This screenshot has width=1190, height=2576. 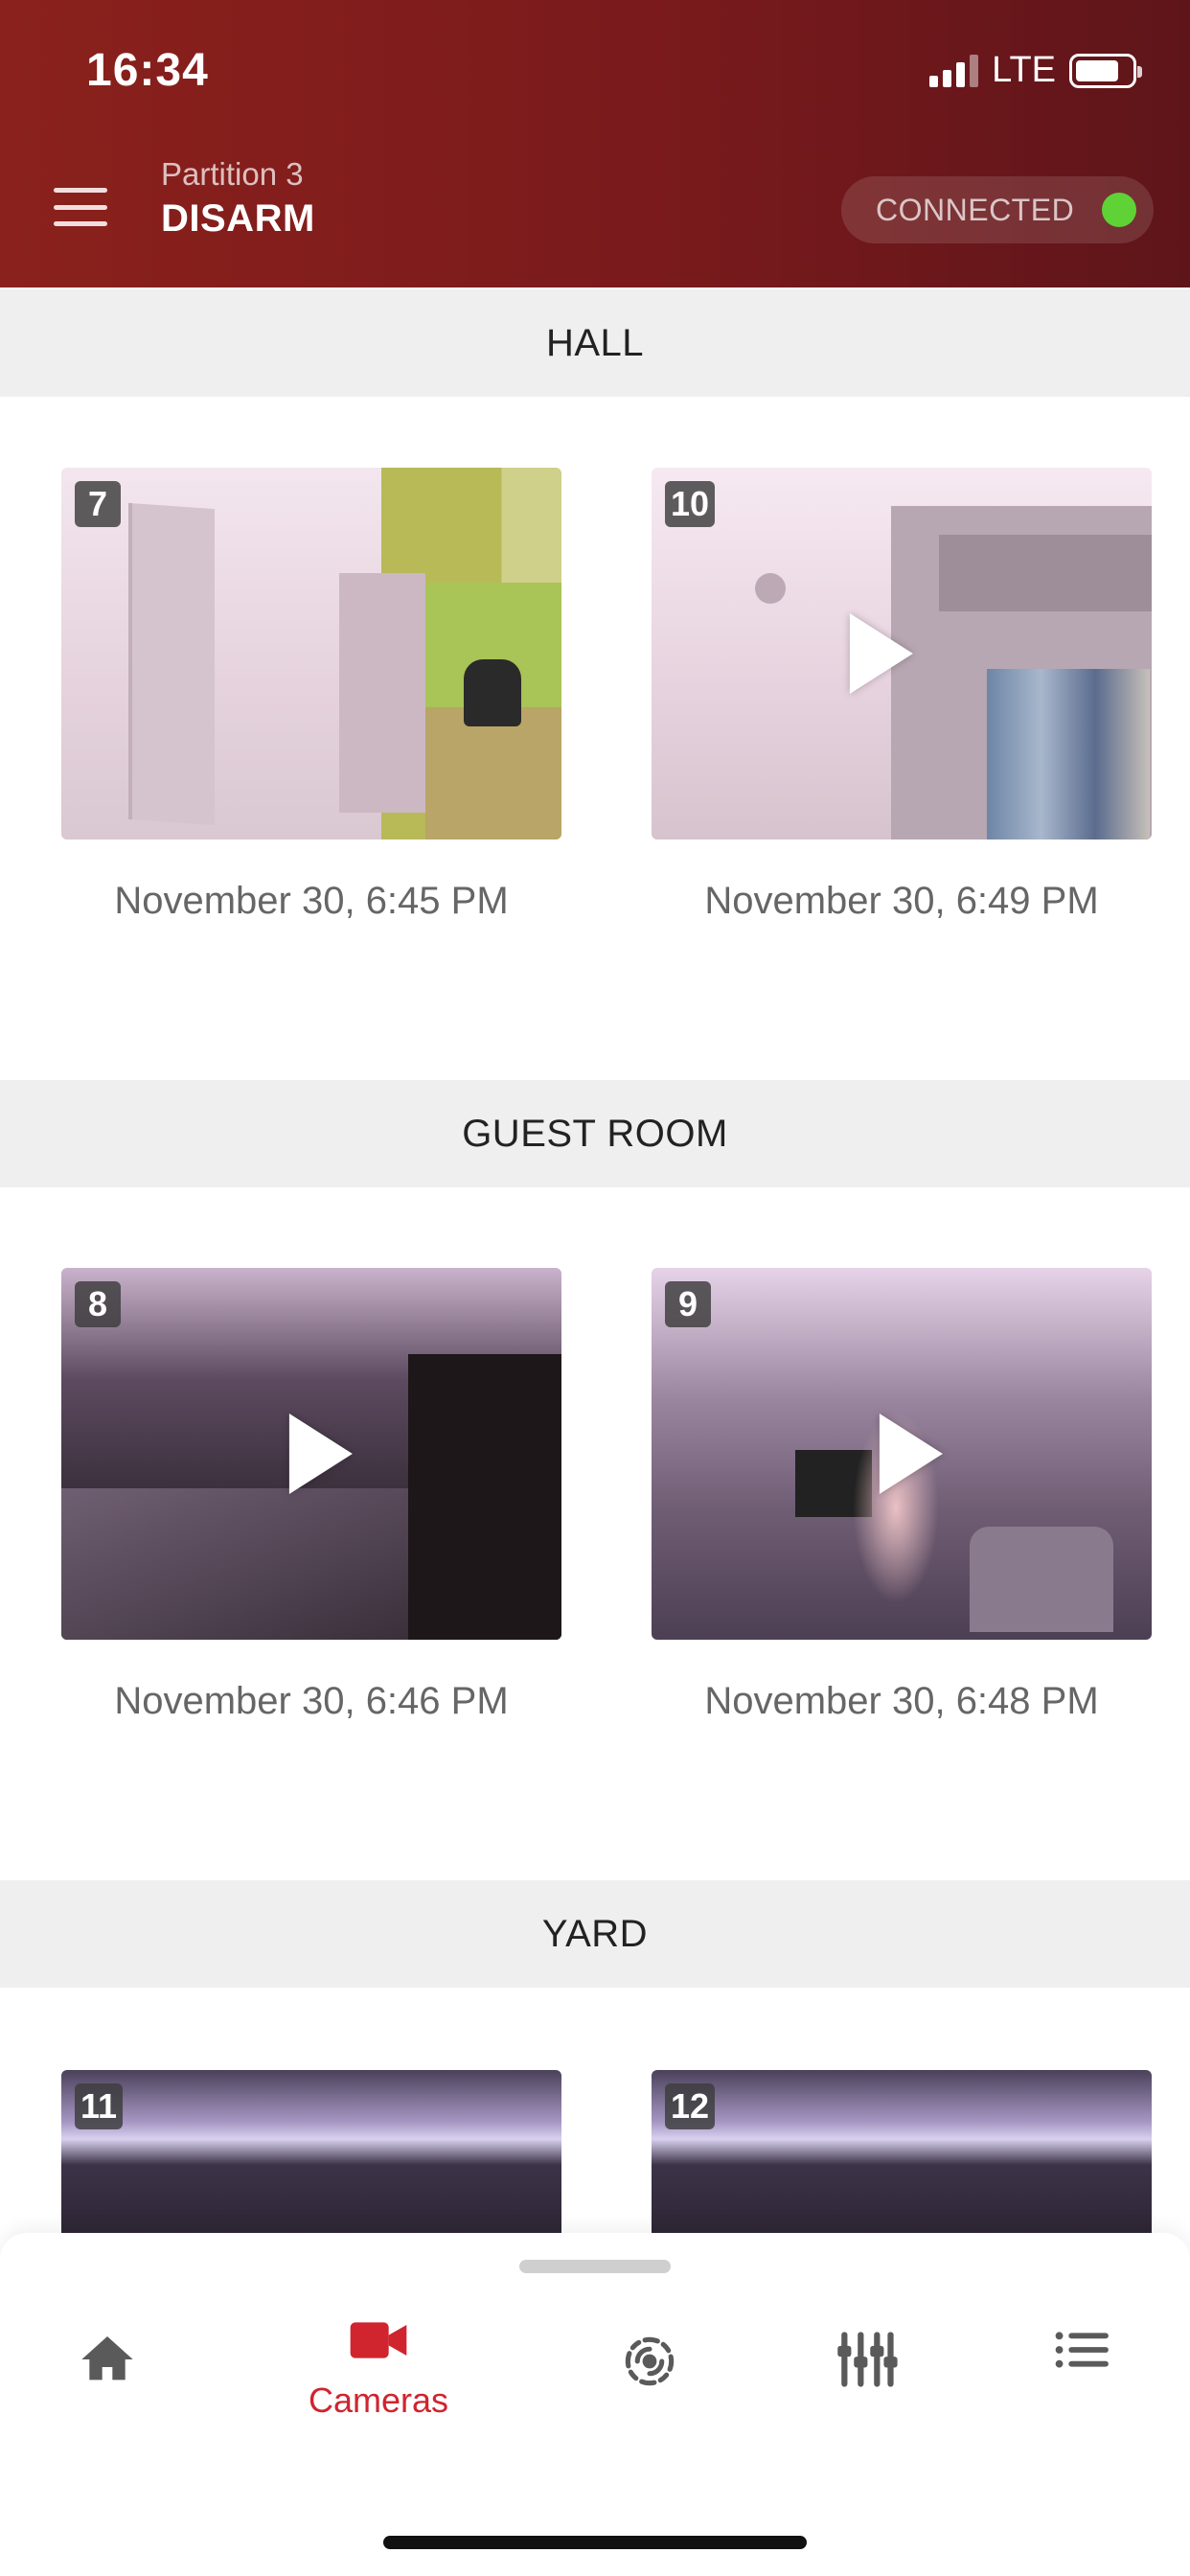 What do you see at coordinates (1024, 70) in the screenshot?
I see `network-type: LTE` at bounding box center [1024, 70].